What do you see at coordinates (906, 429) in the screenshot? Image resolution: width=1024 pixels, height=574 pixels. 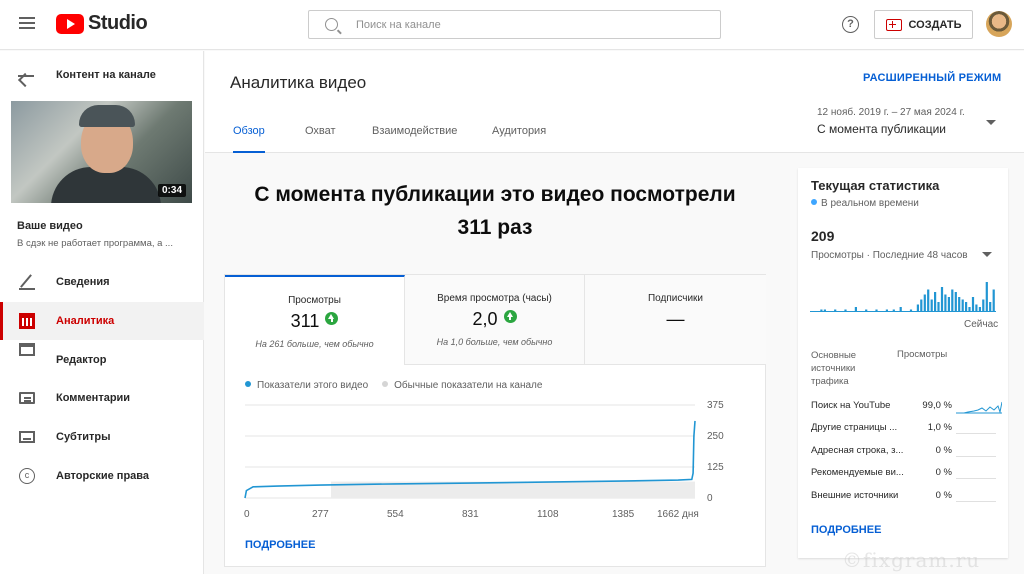 I see `traffic-source-row: Другие страницы ... 1,0 %` at bounding box center [906, 429].